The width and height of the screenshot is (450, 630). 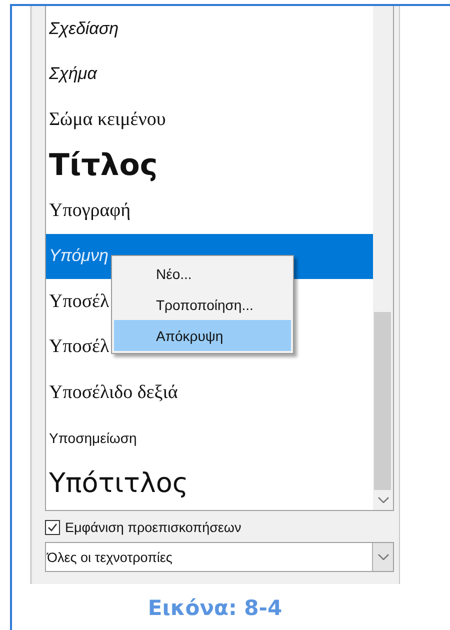 I want to click on checkbox-label: Εμφάνιση προεπισκοπήσεων, so click(x=153, y=527).